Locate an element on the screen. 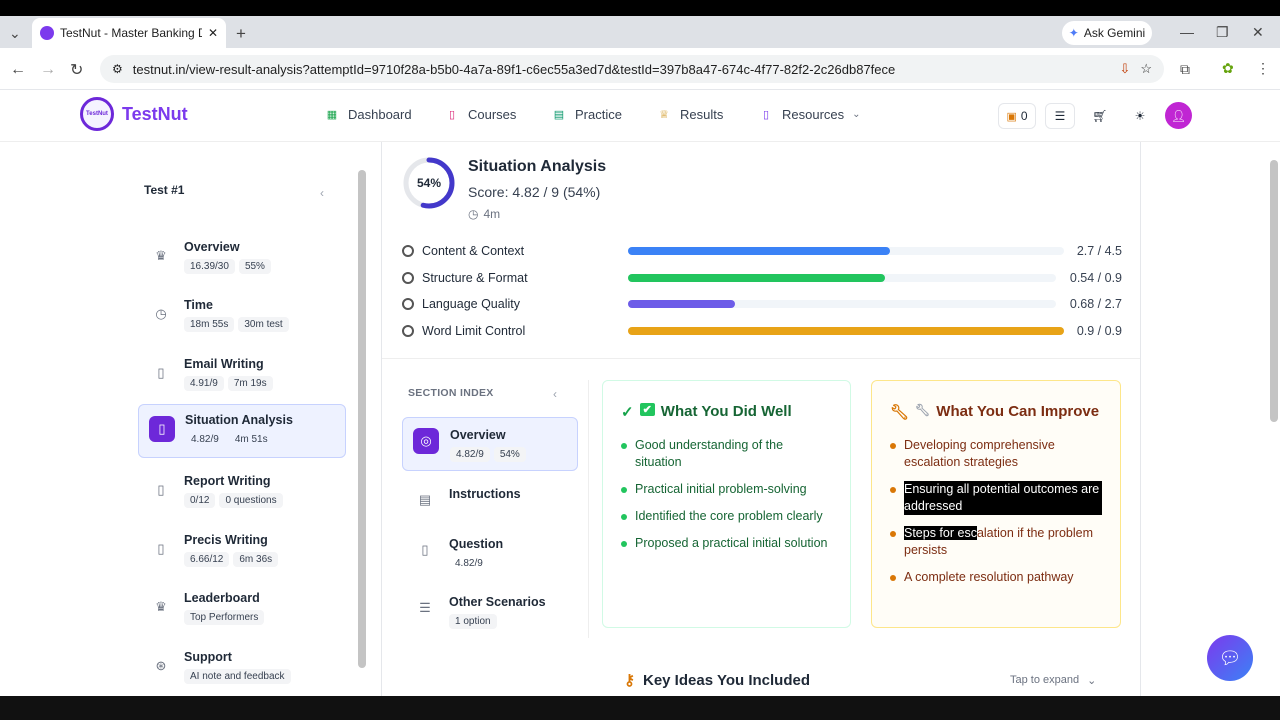  sidebar-item-report-writing: ▯ Report Writing 0/12 0 questions is located at coordinates (242, 493).